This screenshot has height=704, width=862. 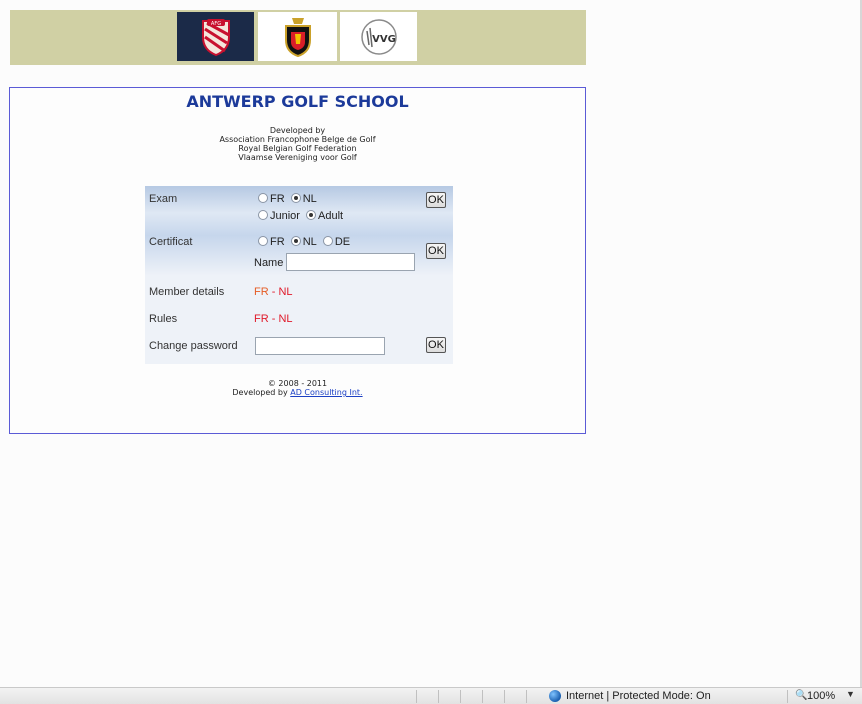 What do you see at coordinates (297, 130) in the screenshot?
I see `developed-by-line: Developed by` at bounding box center [297, 130].